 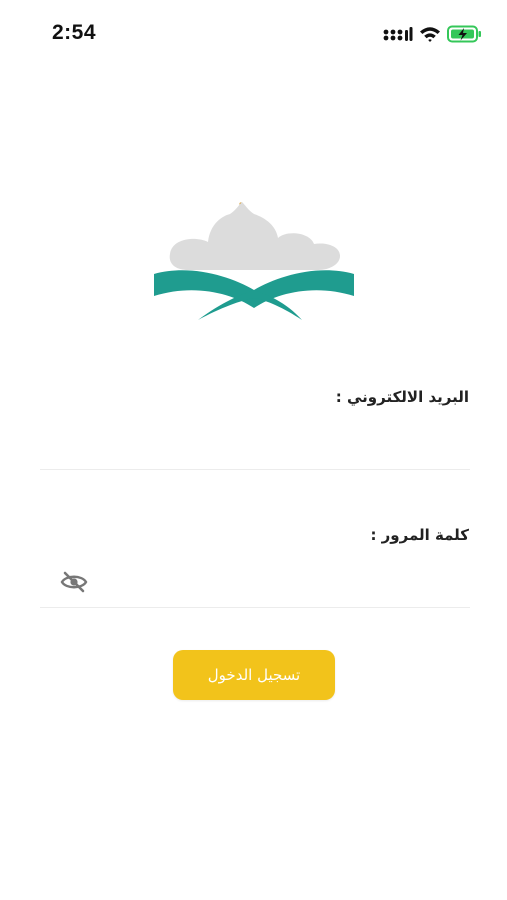 I want to click on email-input, so click(x=255, y=452).